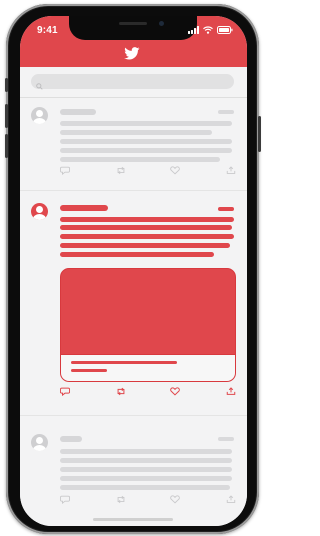 This screenshot has width=320, height=536. I want to click on front-camera, so click(161, 23).